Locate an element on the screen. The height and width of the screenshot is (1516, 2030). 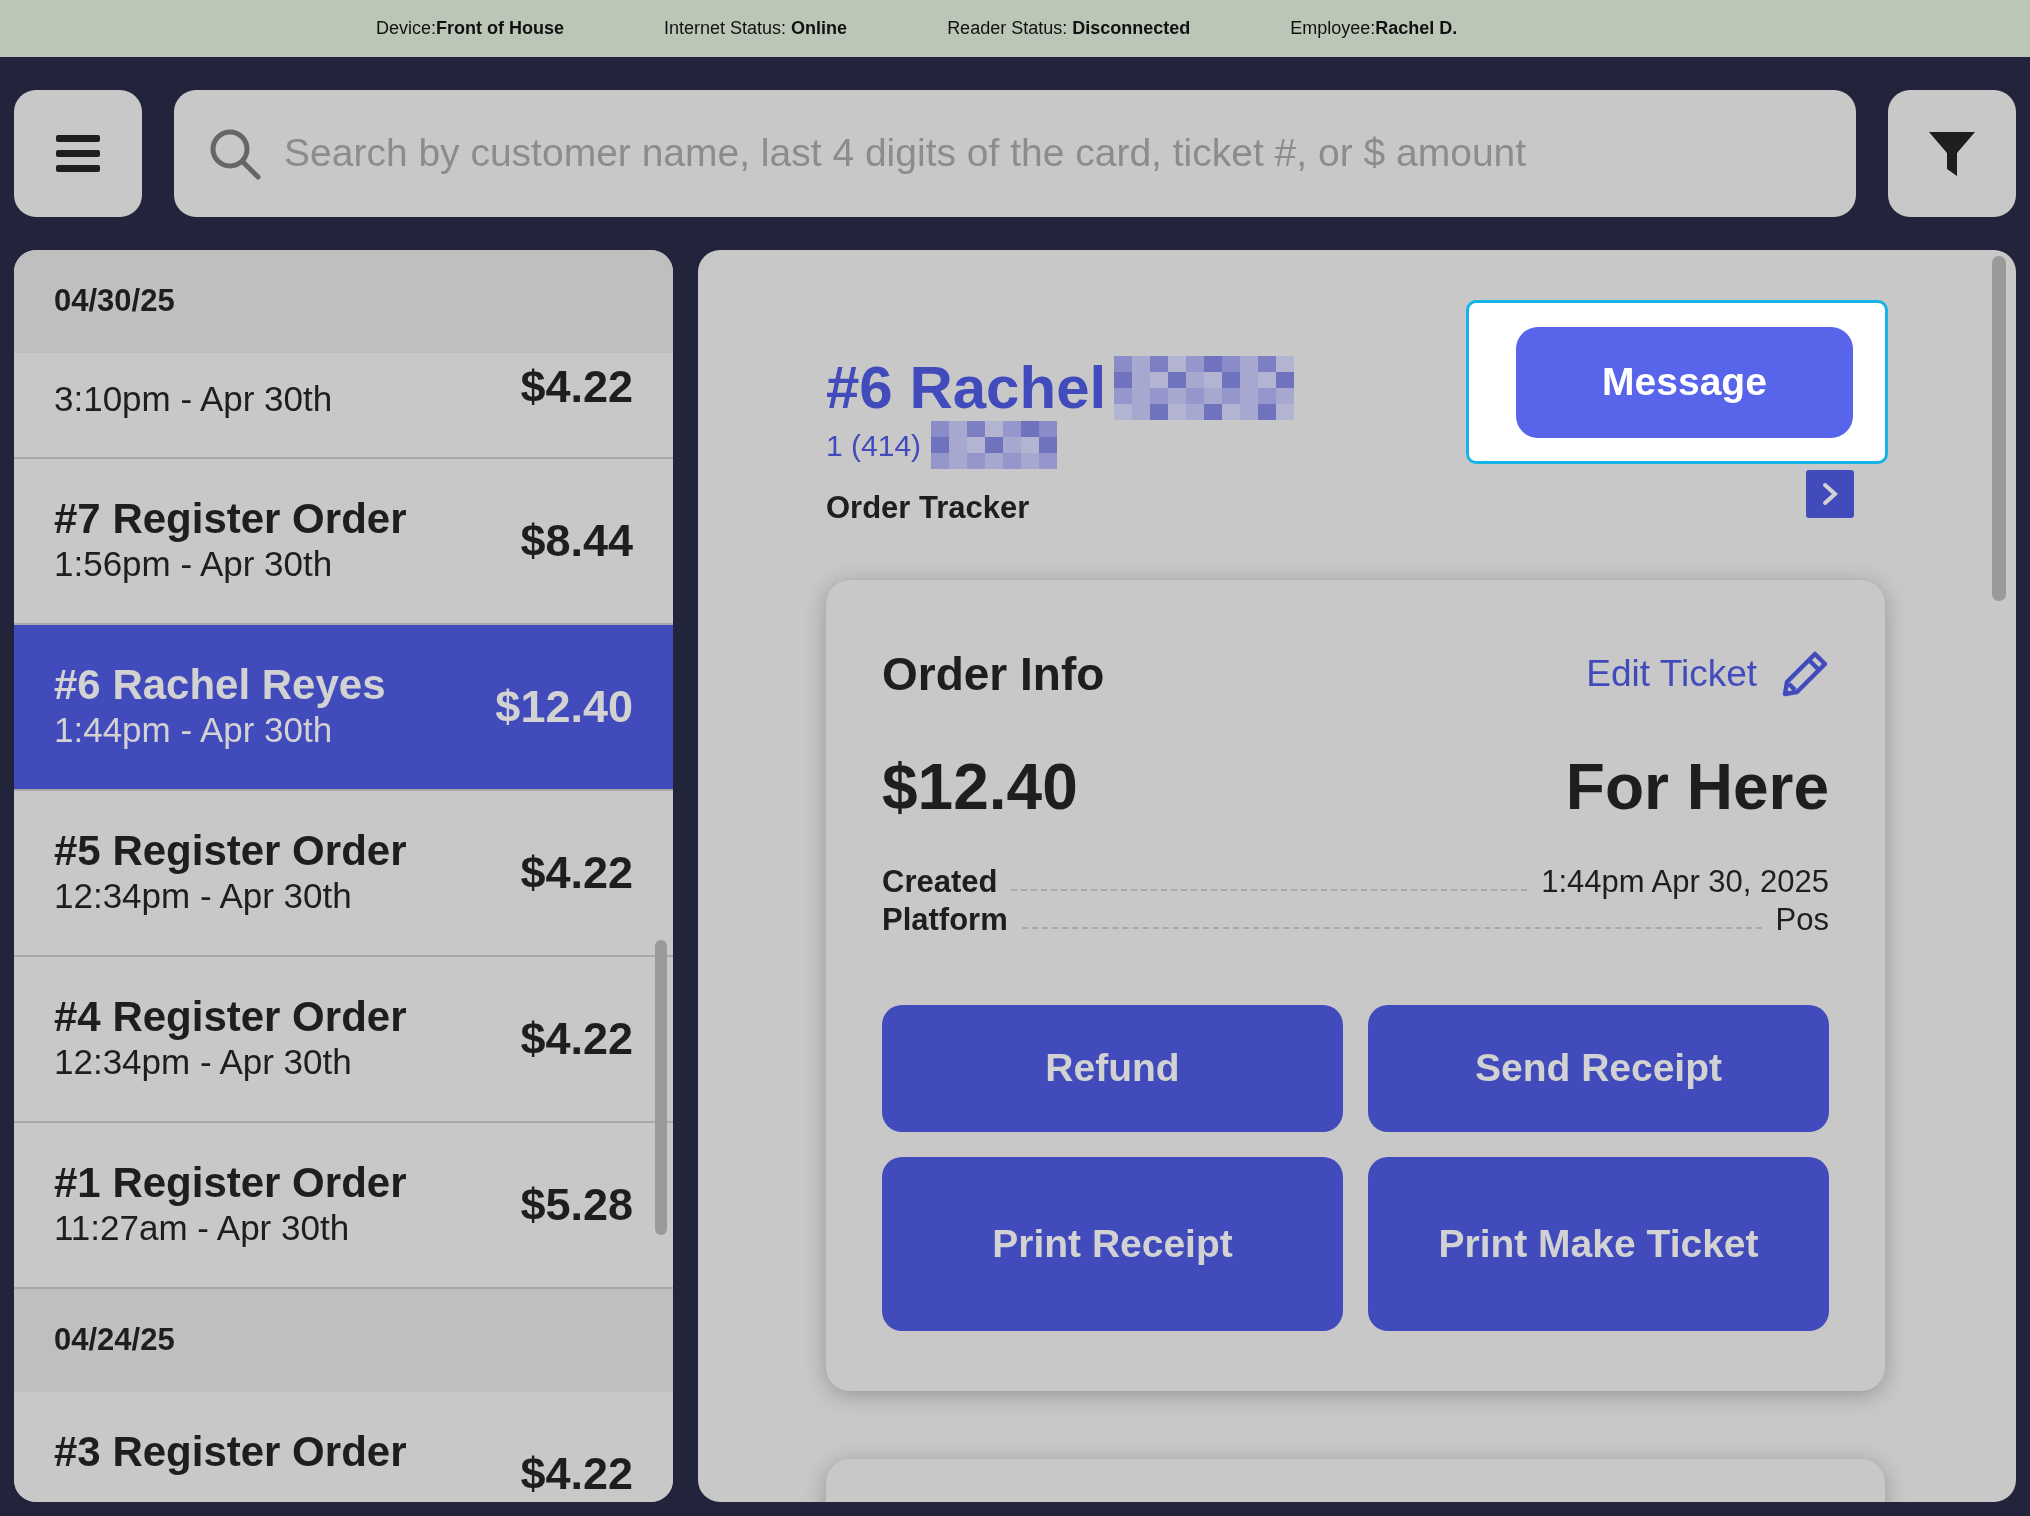
order-time: 11:27am - Apr 30th is located at coordinates (202, 1228).